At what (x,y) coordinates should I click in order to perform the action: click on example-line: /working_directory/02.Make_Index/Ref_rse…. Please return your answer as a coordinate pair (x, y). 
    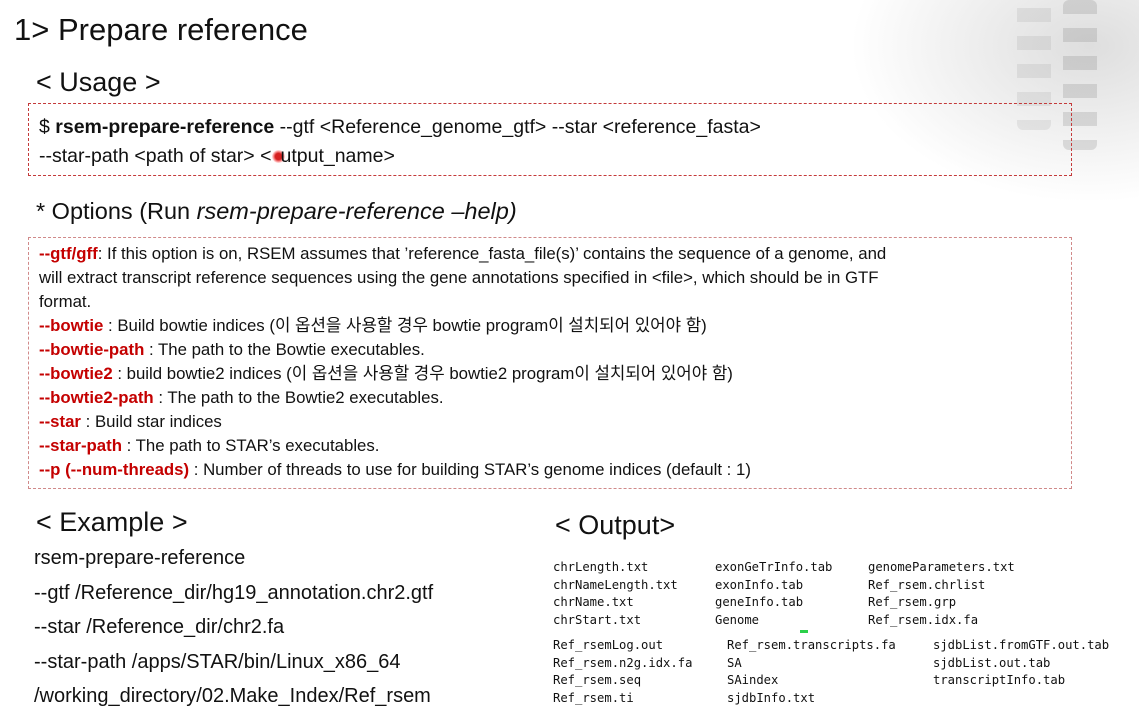
    Looking at the image, I should click on (232, 696).